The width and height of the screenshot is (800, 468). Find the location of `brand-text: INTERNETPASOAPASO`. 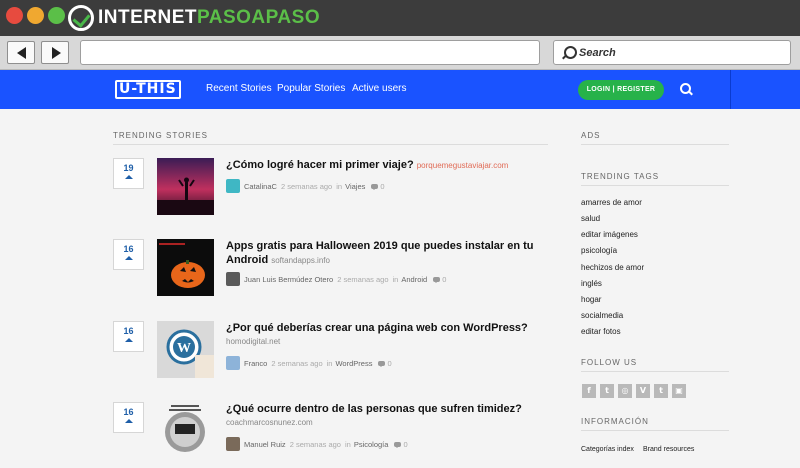

brand-text: INTERNETPASOAPASO is located at coordinates (209, 17).